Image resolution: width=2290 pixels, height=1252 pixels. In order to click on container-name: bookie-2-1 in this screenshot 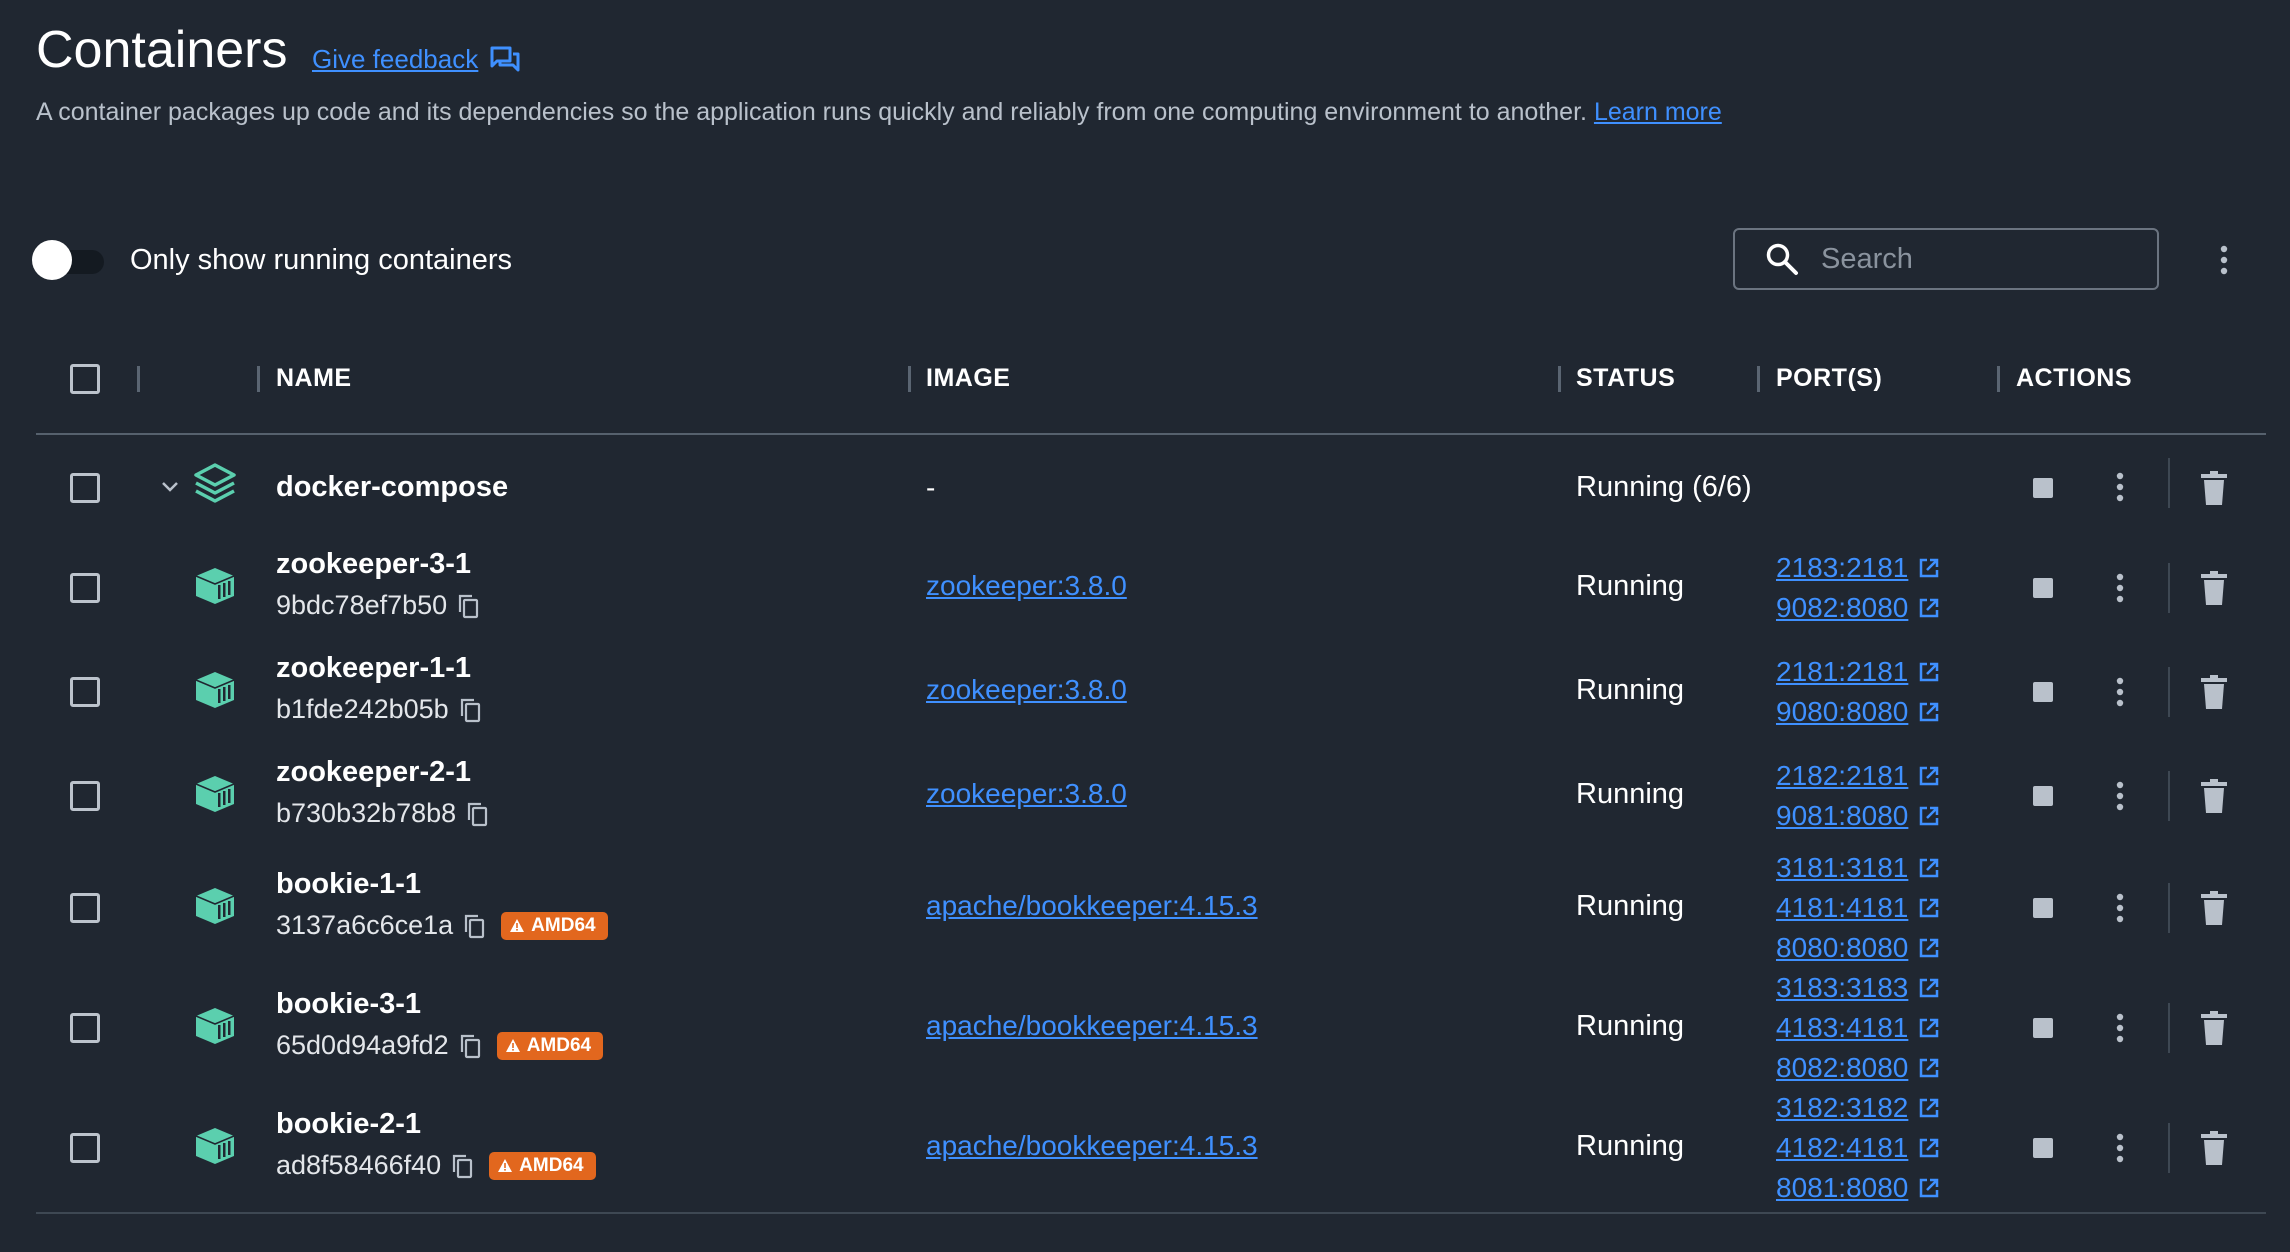, I will do `click(348, 1124)`.